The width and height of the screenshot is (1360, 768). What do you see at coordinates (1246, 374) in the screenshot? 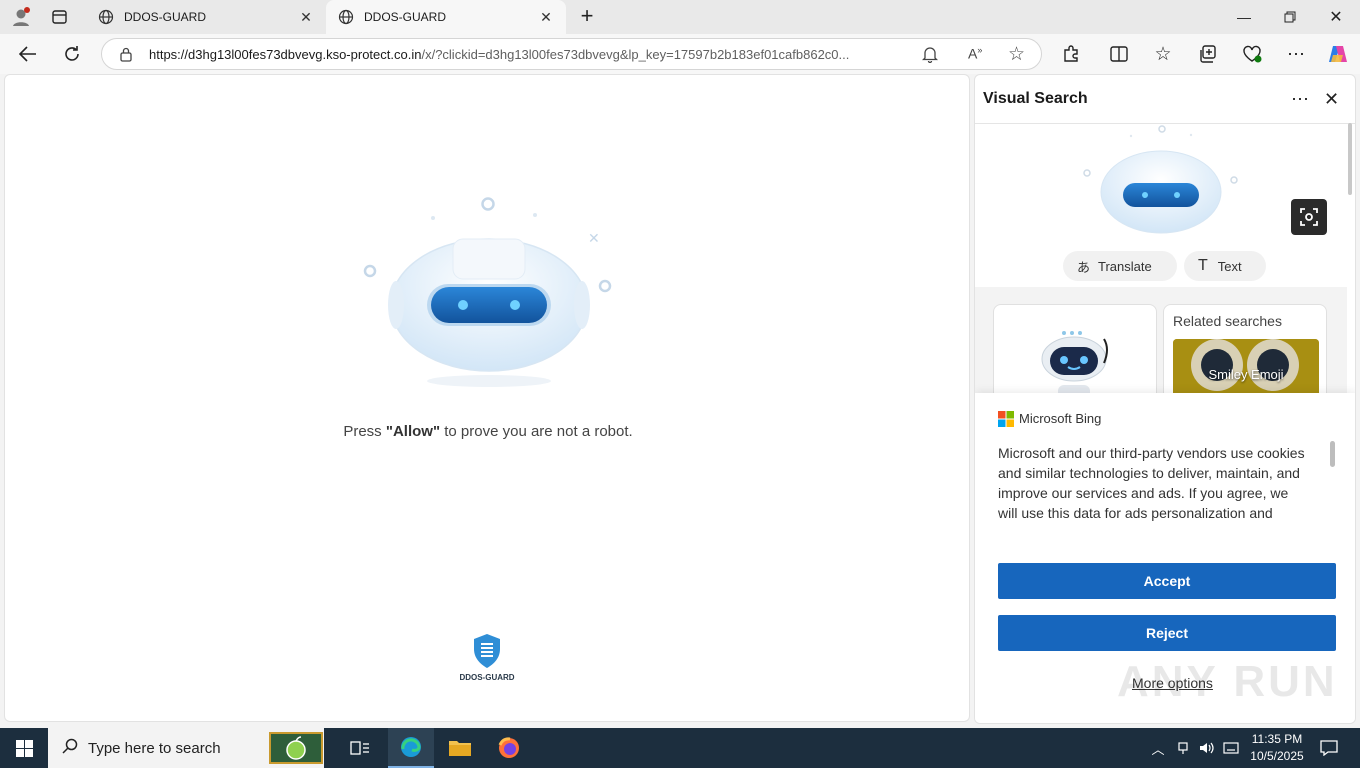
I see `related-item-label: Smiley Emoji` at bounding box center [1246, 374].